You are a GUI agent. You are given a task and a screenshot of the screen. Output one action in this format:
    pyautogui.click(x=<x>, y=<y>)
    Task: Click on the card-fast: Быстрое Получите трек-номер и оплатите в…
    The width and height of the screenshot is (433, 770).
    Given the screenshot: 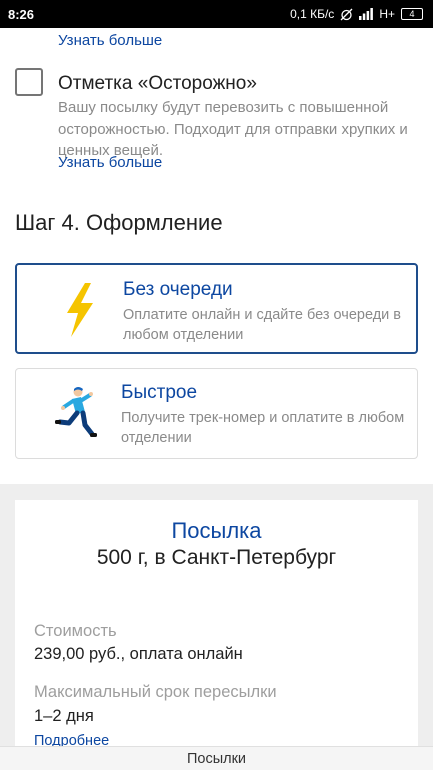 What is the action you would take?
    pyautogui.click(x=216, y=413)
    